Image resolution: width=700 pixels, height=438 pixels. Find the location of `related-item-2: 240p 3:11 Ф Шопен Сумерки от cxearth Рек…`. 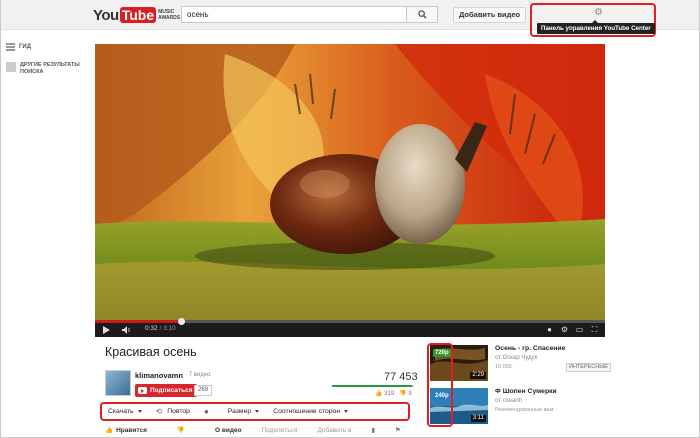

related-item-2: 240p 3:11 Ф Шопен Сумерки от cxearth Рек… is located at coordinates (518, 406).